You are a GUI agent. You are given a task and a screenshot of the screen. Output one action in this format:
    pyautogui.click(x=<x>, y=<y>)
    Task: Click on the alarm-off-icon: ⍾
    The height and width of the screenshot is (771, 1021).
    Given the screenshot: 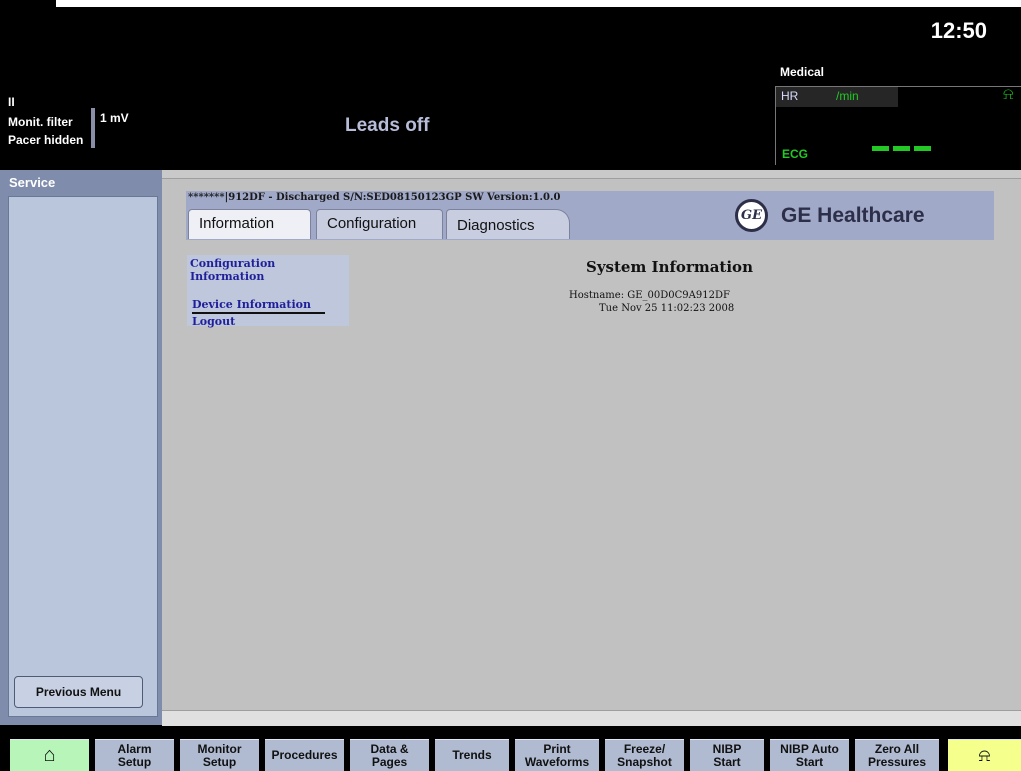 What is the action you would take?
    pyautogui.click(x=1008, y=94)
    